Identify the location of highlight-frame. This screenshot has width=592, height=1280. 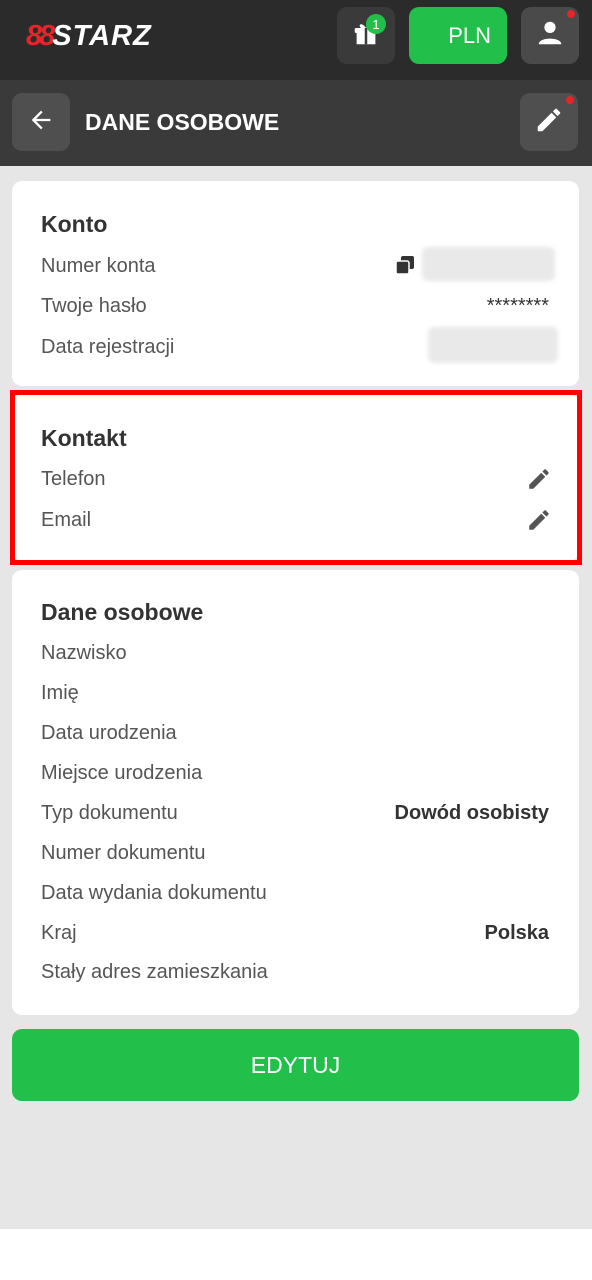
(296, 477).